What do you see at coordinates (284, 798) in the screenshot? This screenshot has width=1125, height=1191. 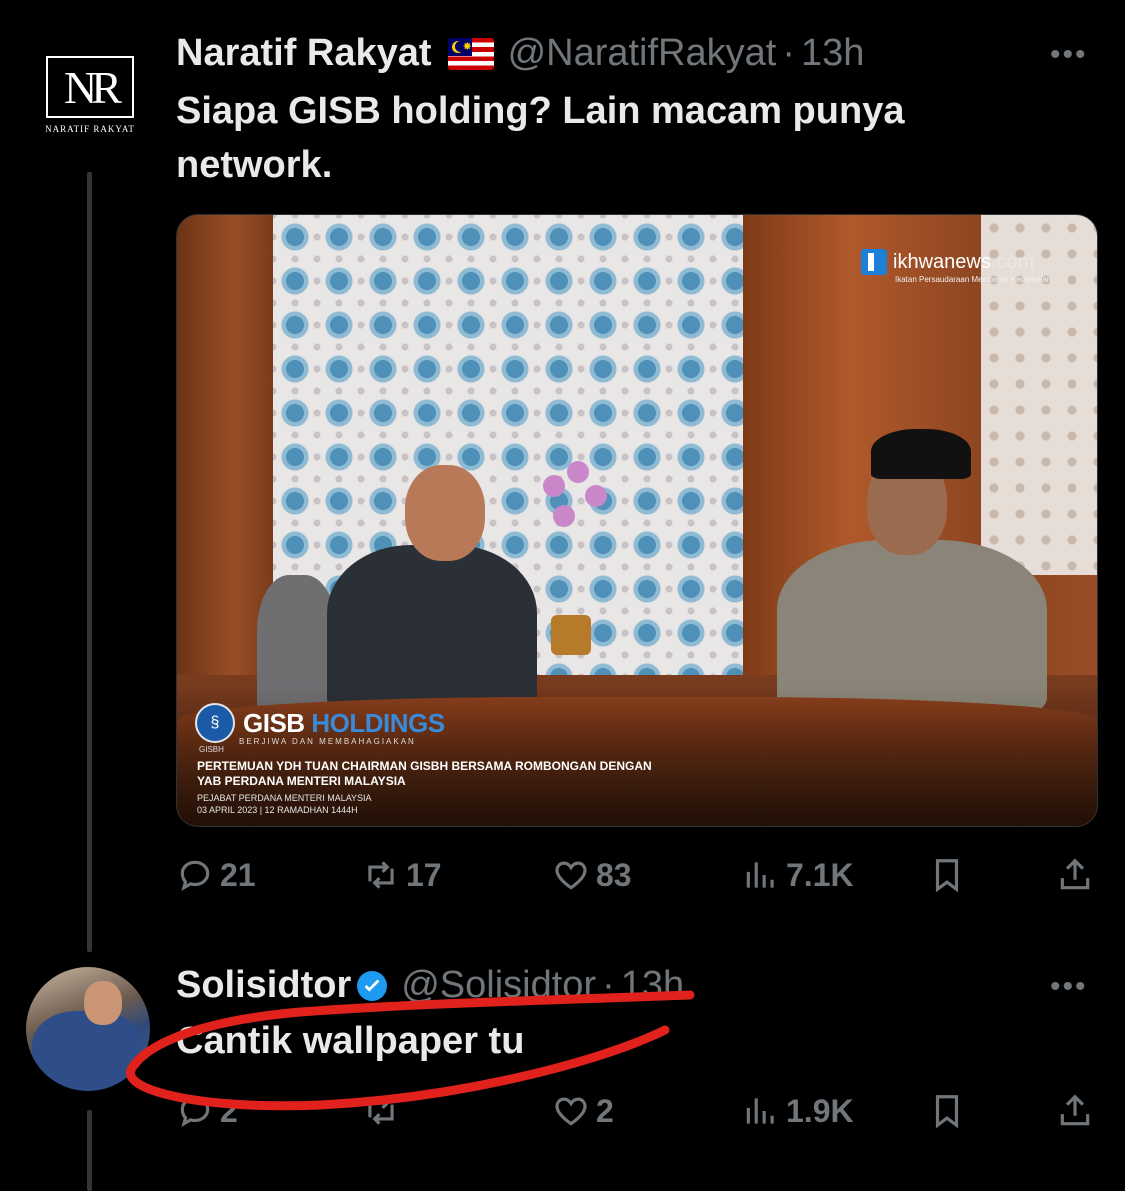 I see `caption-place: PEJABAT PERDANA MENTERI MALAYSIA` at bounding box center [284, 798].